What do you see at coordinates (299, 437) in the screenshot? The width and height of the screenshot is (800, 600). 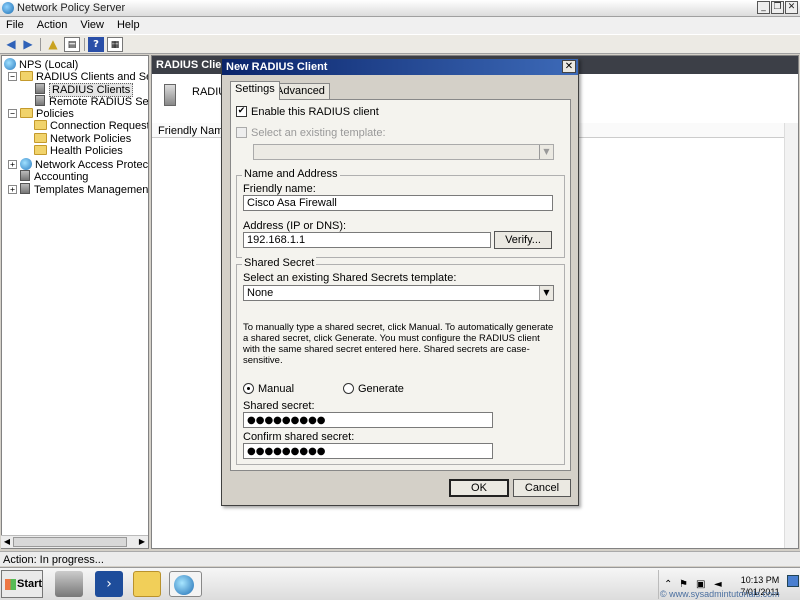 I see `confirm-secret-label: Confirm shared secret:` at bounding box center [299, 437].